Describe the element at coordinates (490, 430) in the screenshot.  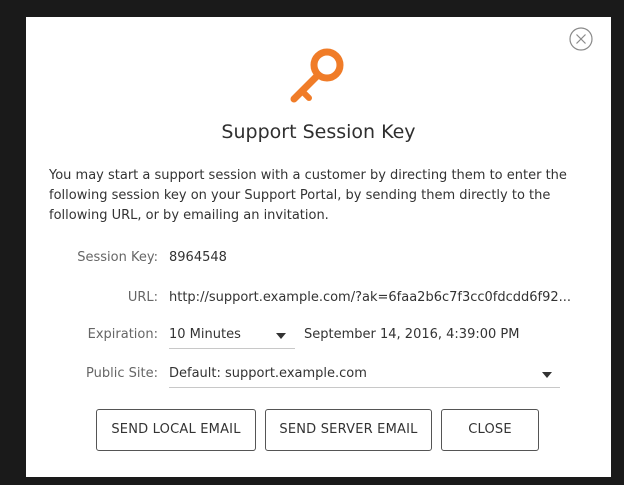
I see `close-button: CLOSE` at that location.